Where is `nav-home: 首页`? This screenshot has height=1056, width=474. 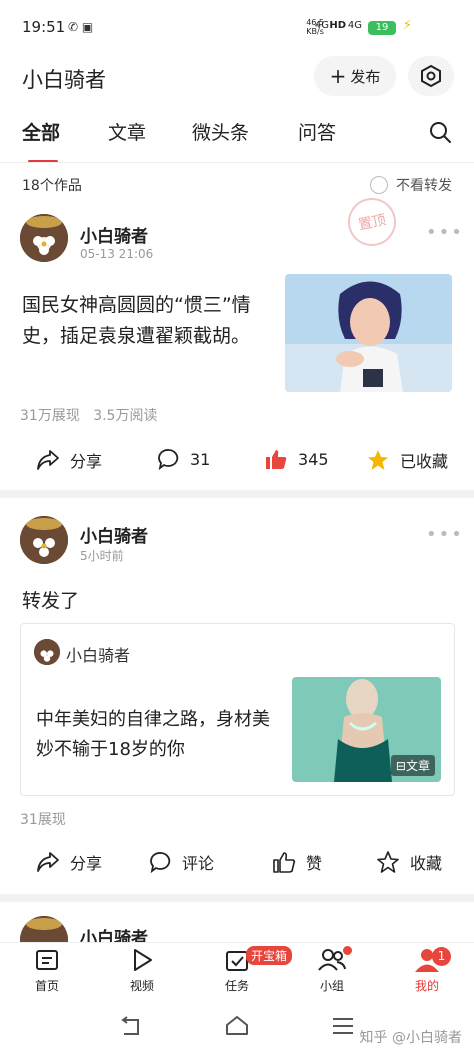 nav-home: 首页 is located at coordinates (47, 970).